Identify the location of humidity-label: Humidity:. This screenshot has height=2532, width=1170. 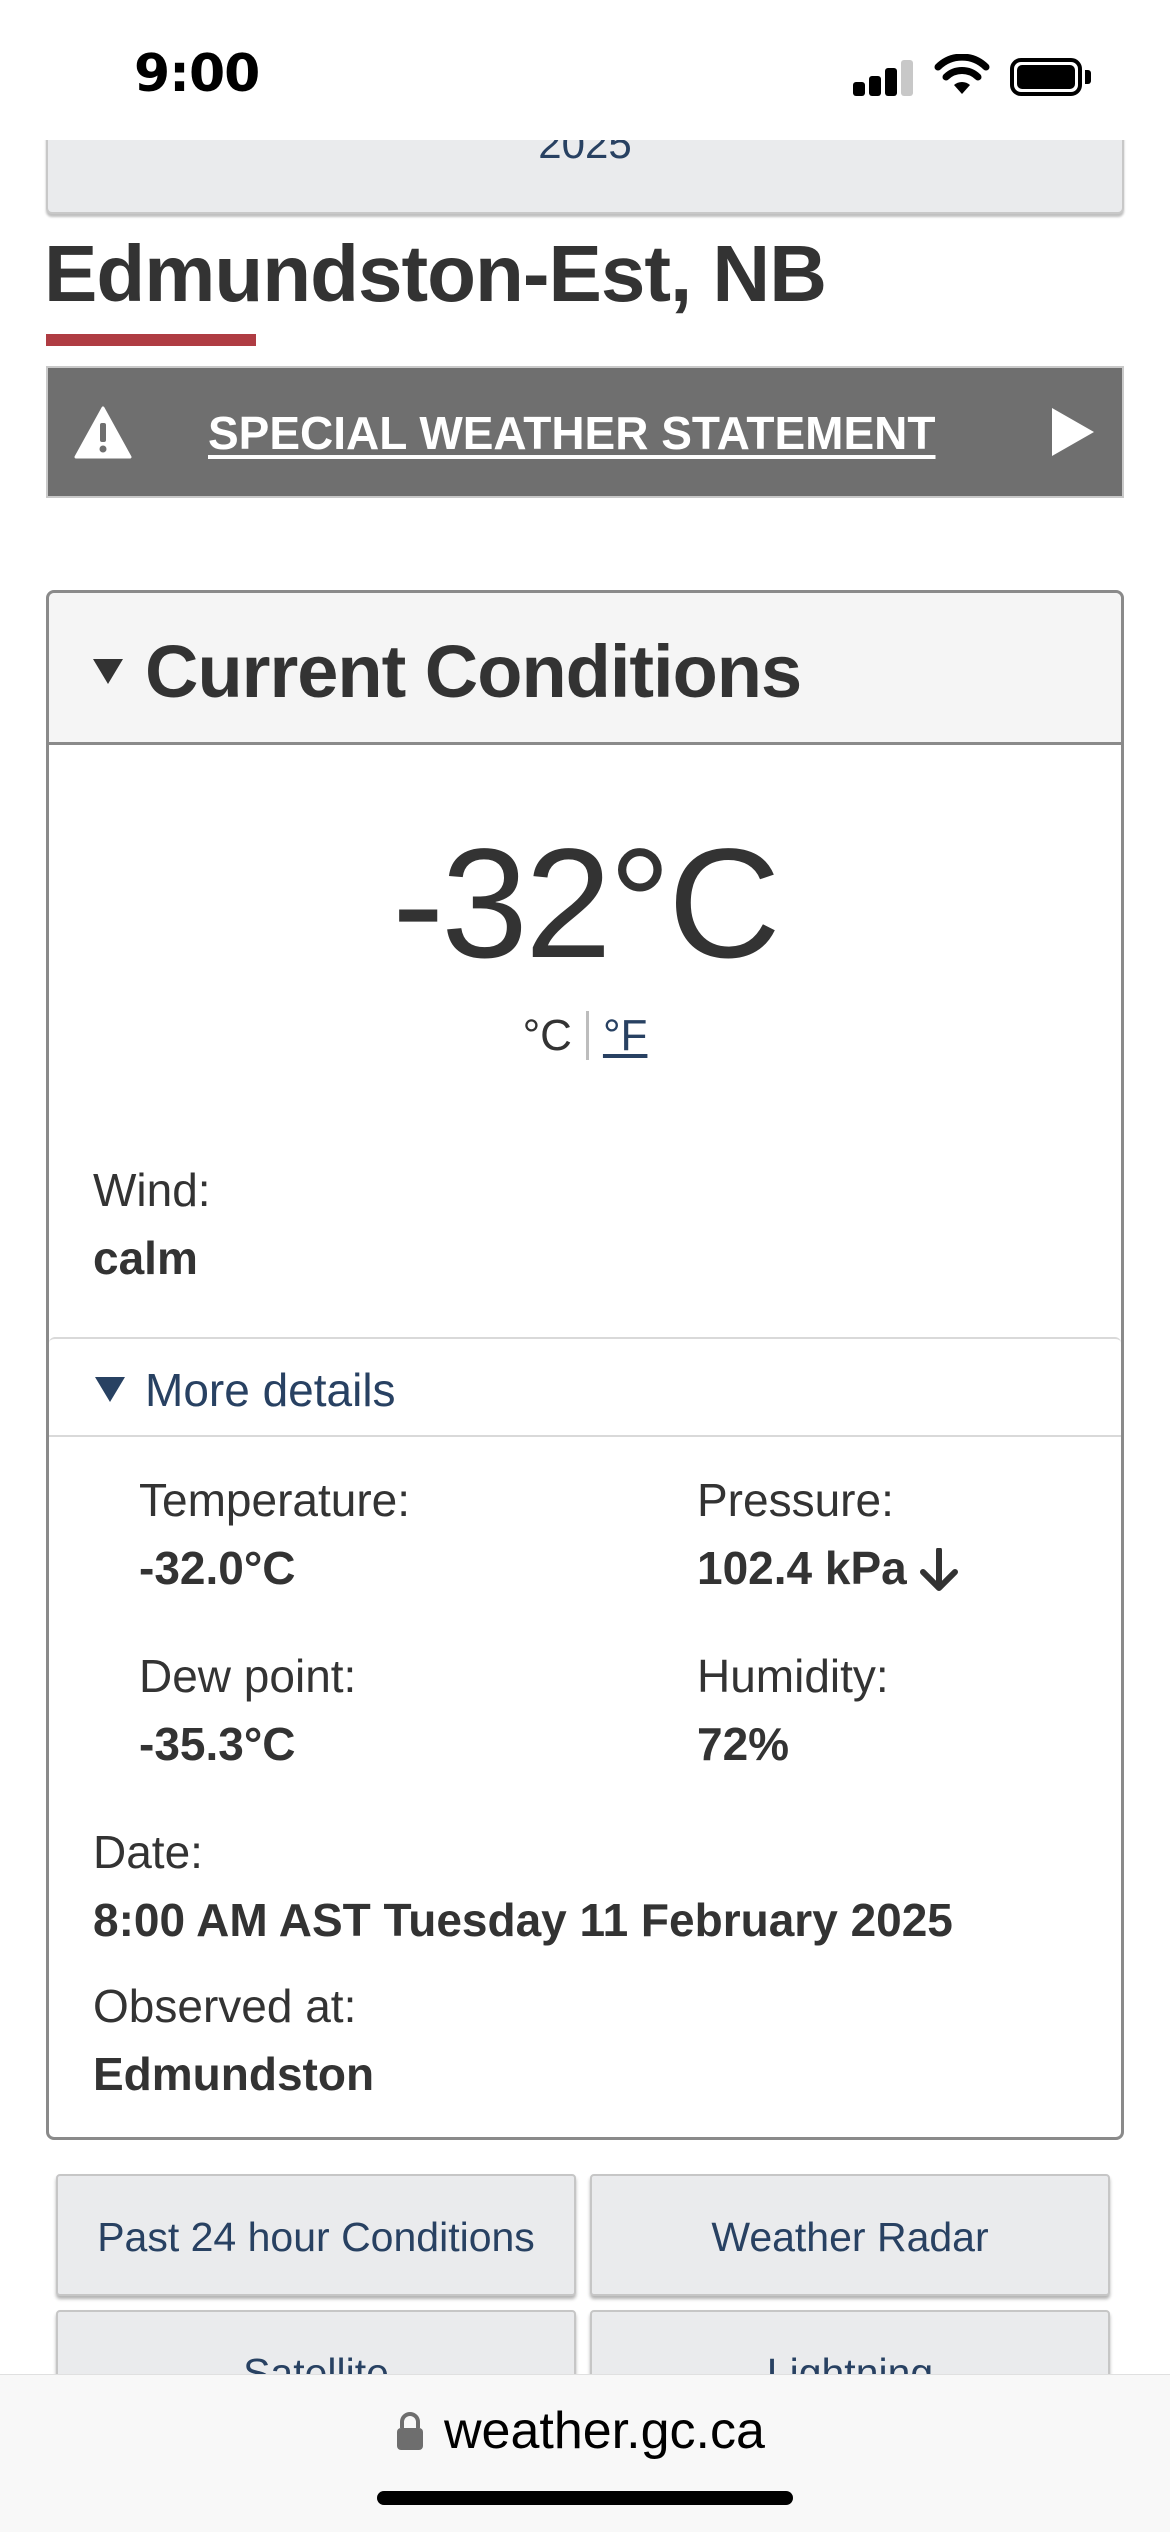
(793, 1676).